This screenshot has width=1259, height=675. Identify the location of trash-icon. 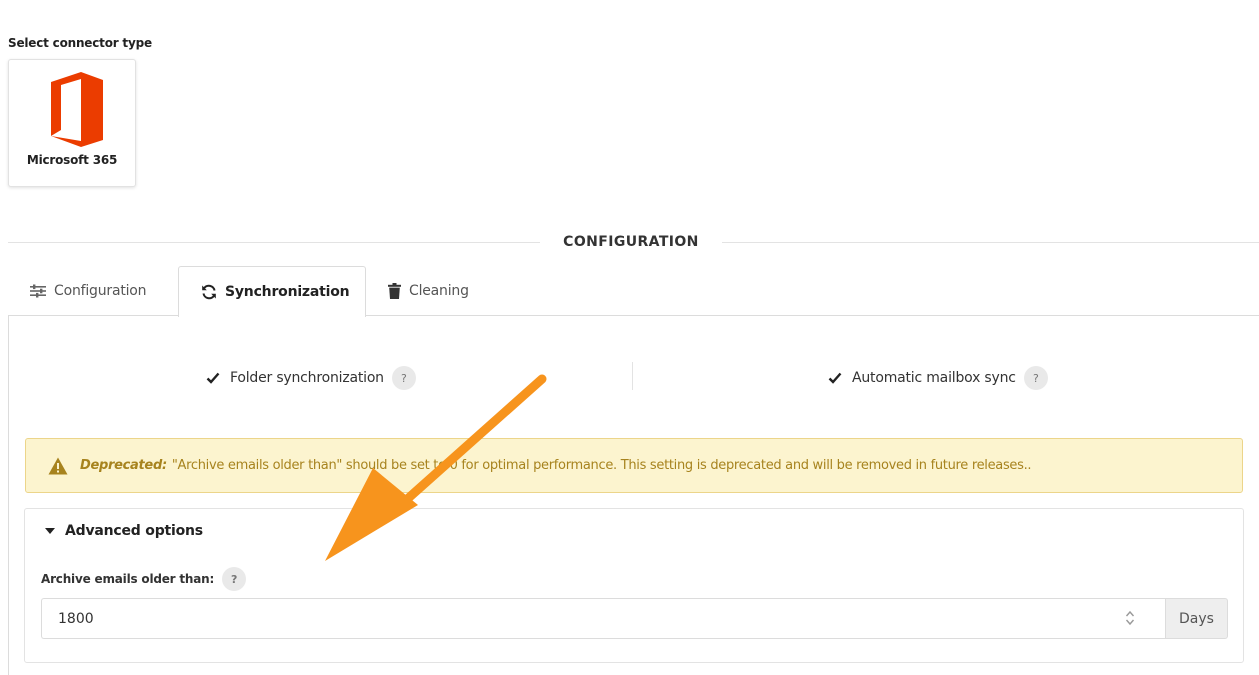
(394, 291).